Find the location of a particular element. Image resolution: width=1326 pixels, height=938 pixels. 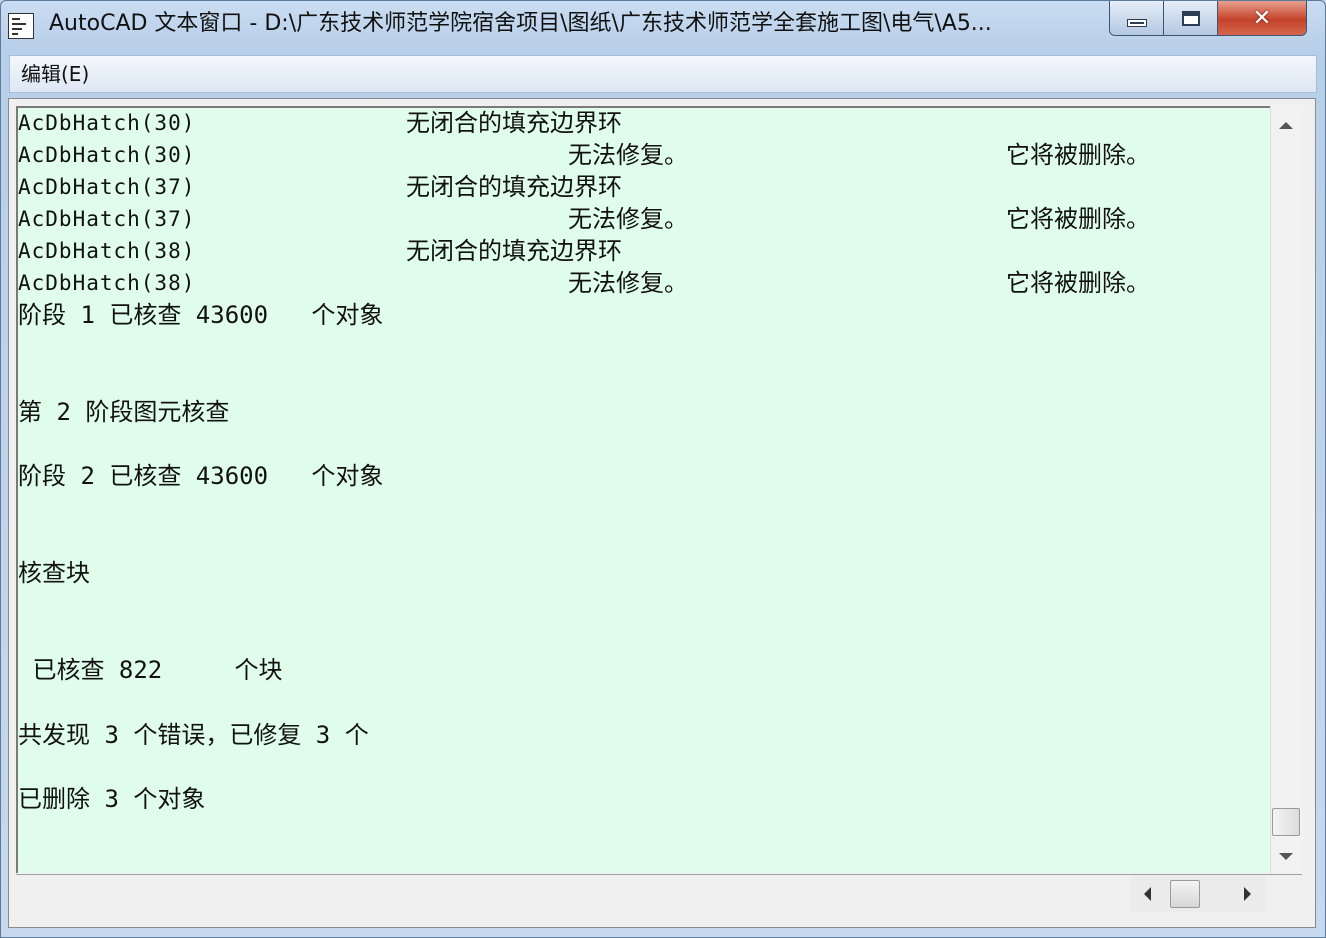

vertical-scroll-thumb is located at coordinates (1286, 822).